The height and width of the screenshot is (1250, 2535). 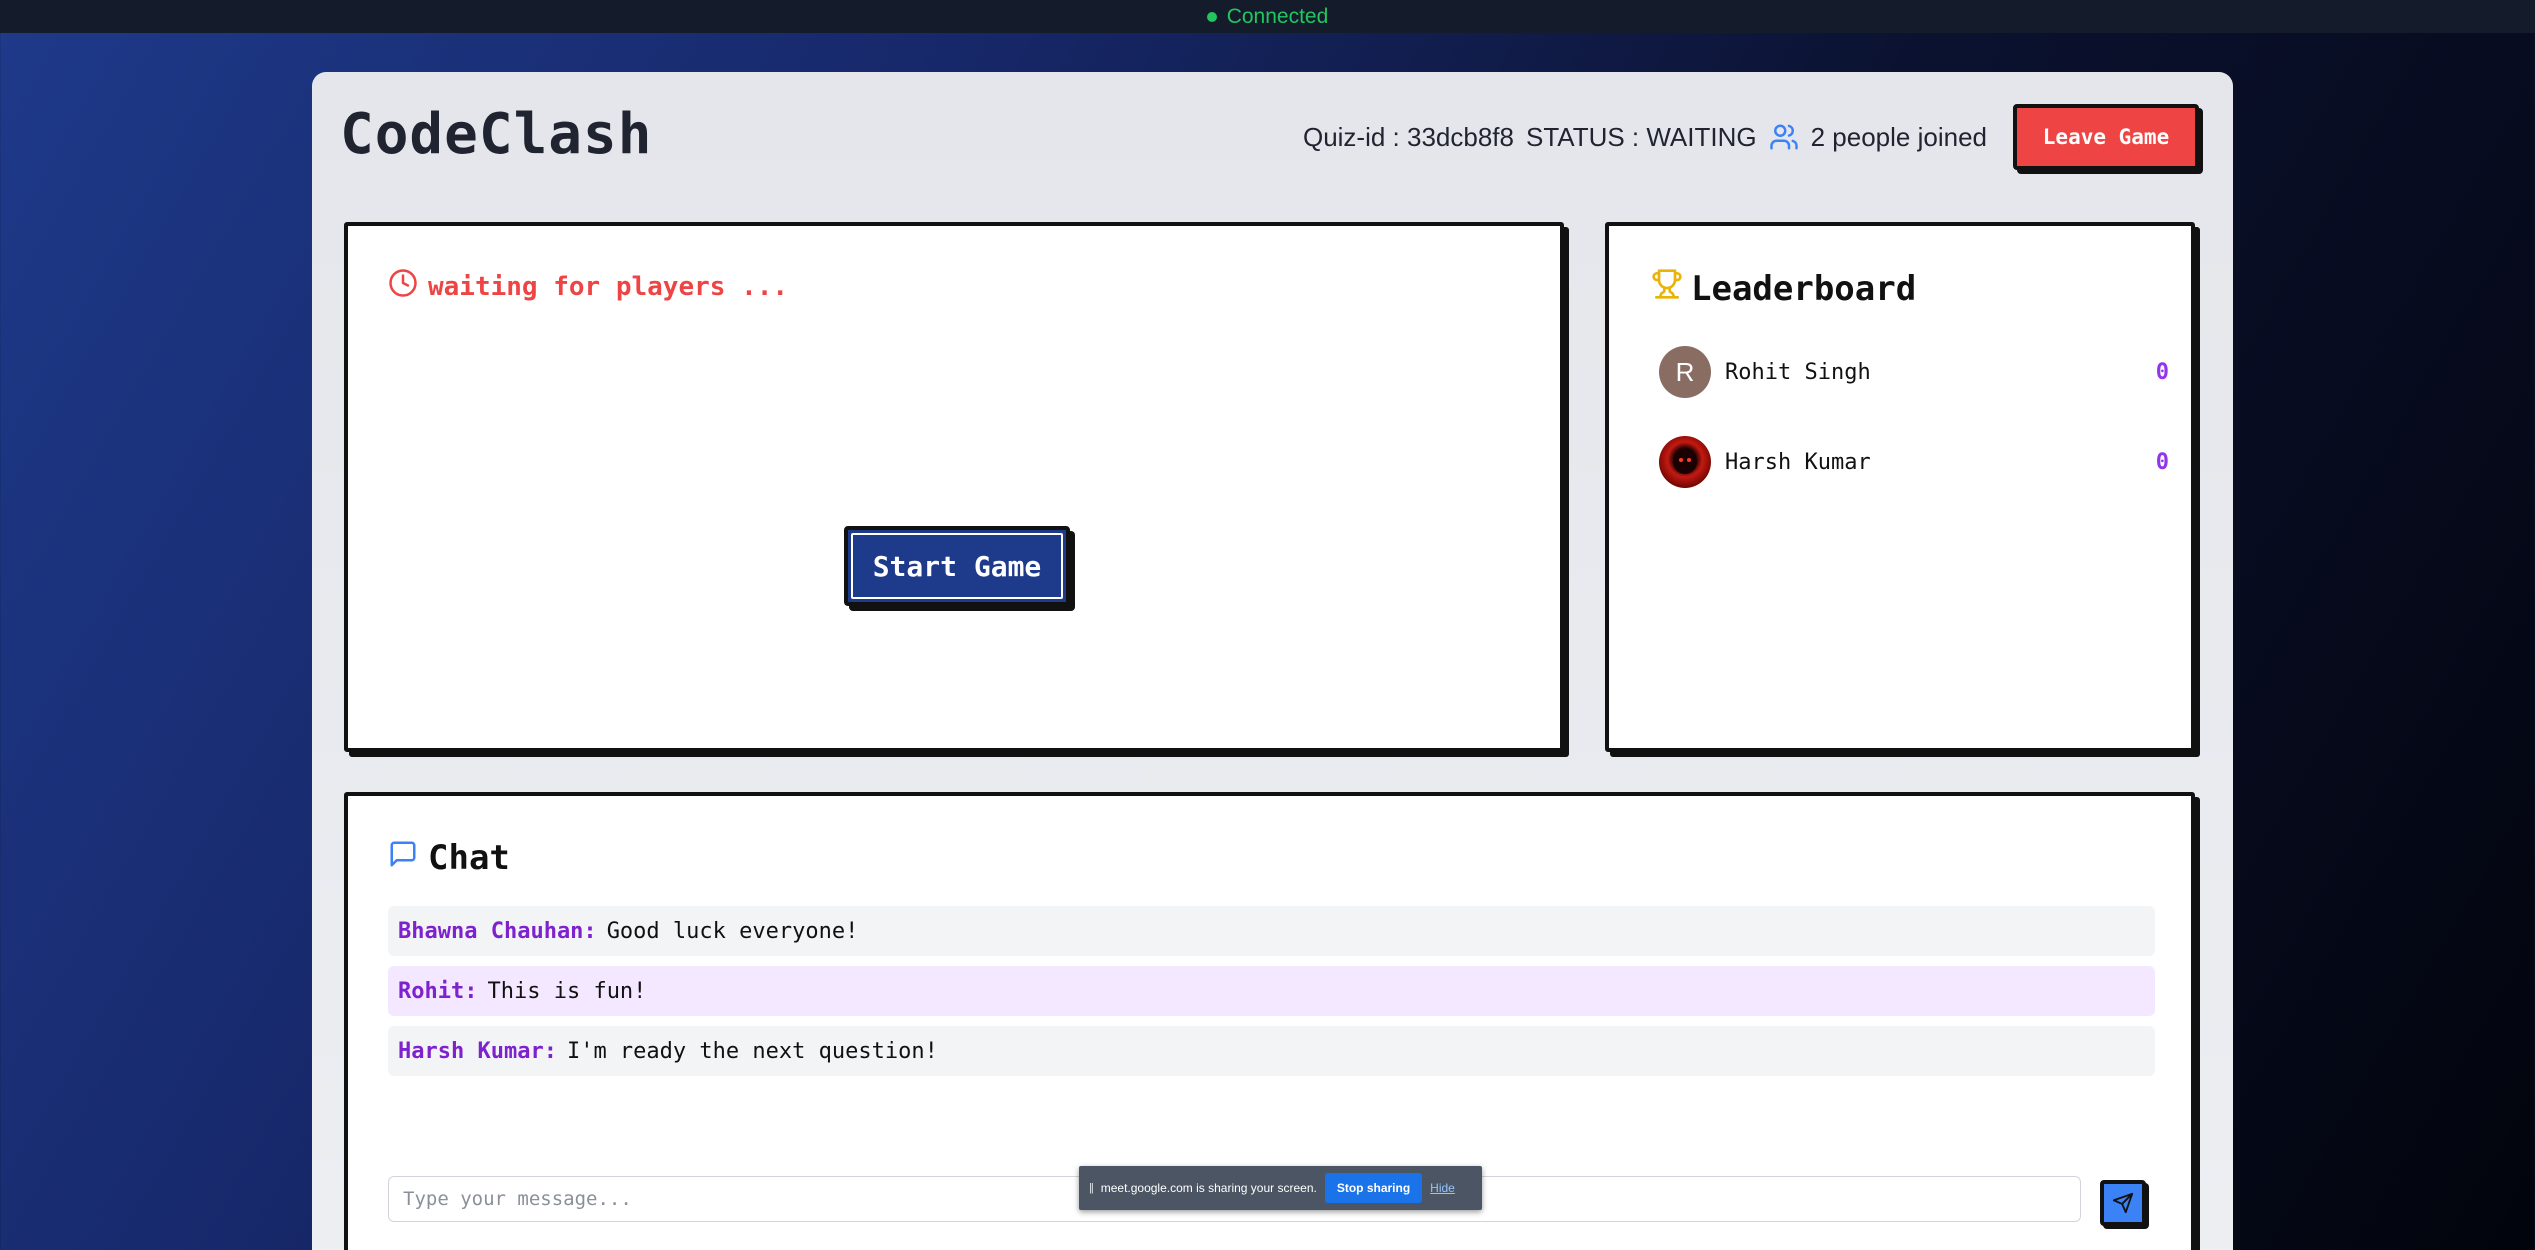 I want to click on stop-sharing-button: Stop sharing, so click(x=1373, y=1188).